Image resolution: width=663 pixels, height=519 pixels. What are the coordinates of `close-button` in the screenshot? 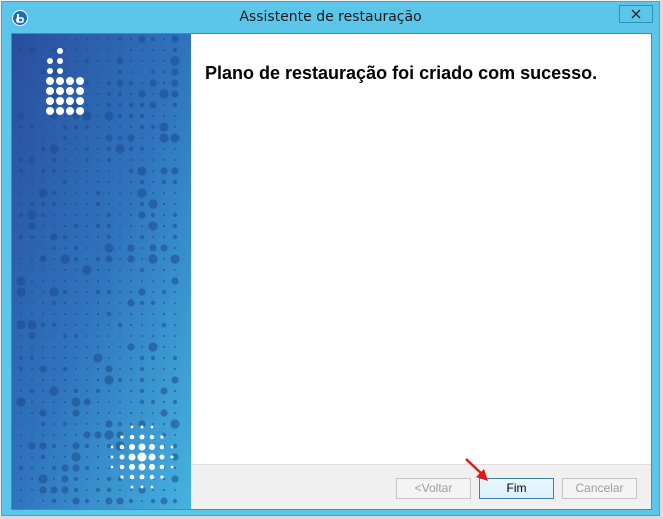 It's located at (636, 14).